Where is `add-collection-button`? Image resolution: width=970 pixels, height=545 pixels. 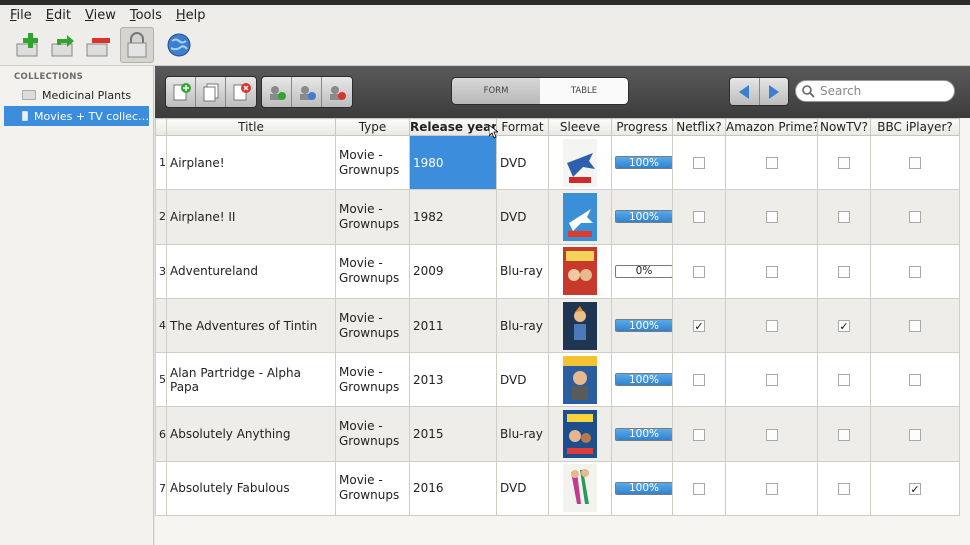
add-collection-button is located at coordinates (28, 45).